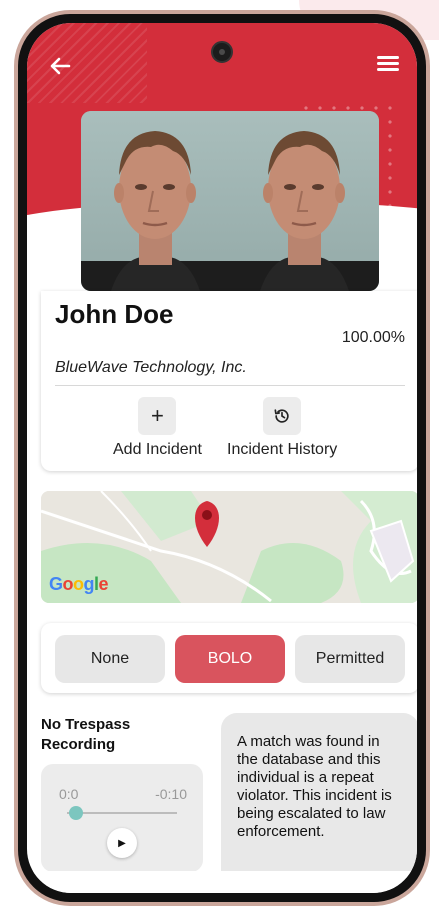 The image size is (439, 911). Describe the element at coordinates (86, 734) in the screenshot. I see `recording-title: No Trespass Recording` at that location.